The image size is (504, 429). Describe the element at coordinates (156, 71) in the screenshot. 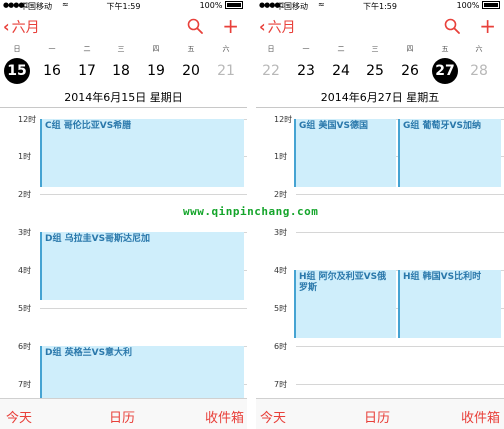

I see `day-19: 19` at that location.